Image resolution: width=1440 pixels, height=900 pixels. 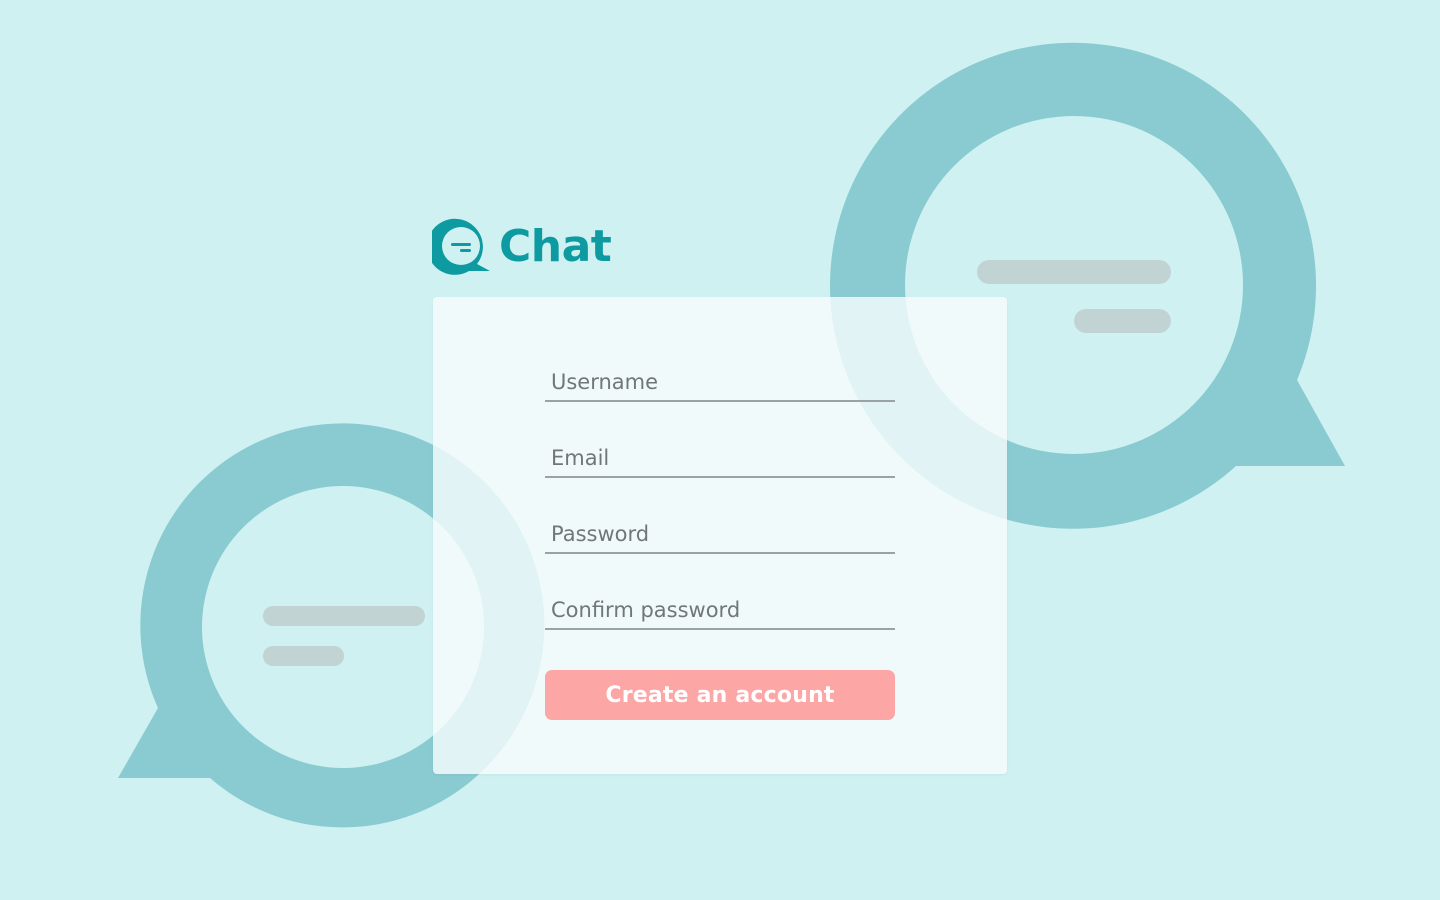 What do you see at coordinates (1122, 321) in the screenshot?
I see `right-bubble-line-short` at bounding box center [1122, 321].